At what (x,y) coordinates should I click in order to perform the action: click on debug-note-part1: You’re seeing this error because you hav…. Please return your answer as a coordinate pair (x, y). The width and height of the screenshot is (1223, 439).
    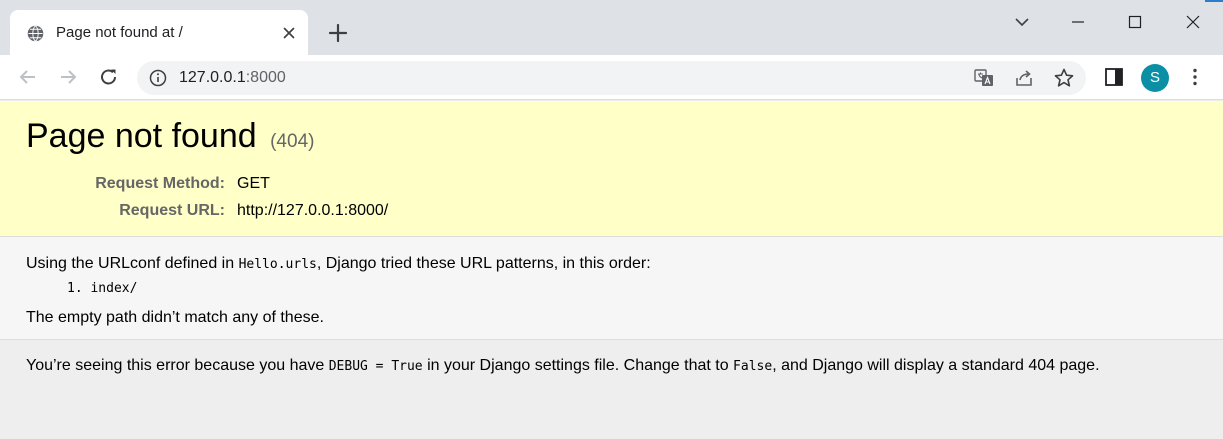
    Looking at the image, I should click on (177, 365).